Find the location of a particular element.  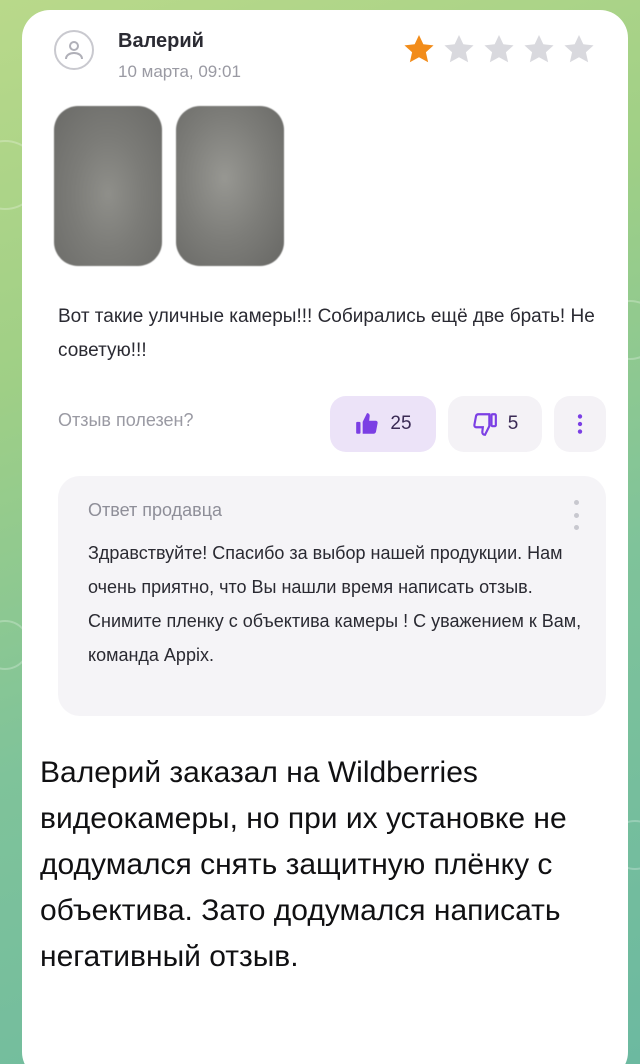

avatar is located at coordinates (74, 50).